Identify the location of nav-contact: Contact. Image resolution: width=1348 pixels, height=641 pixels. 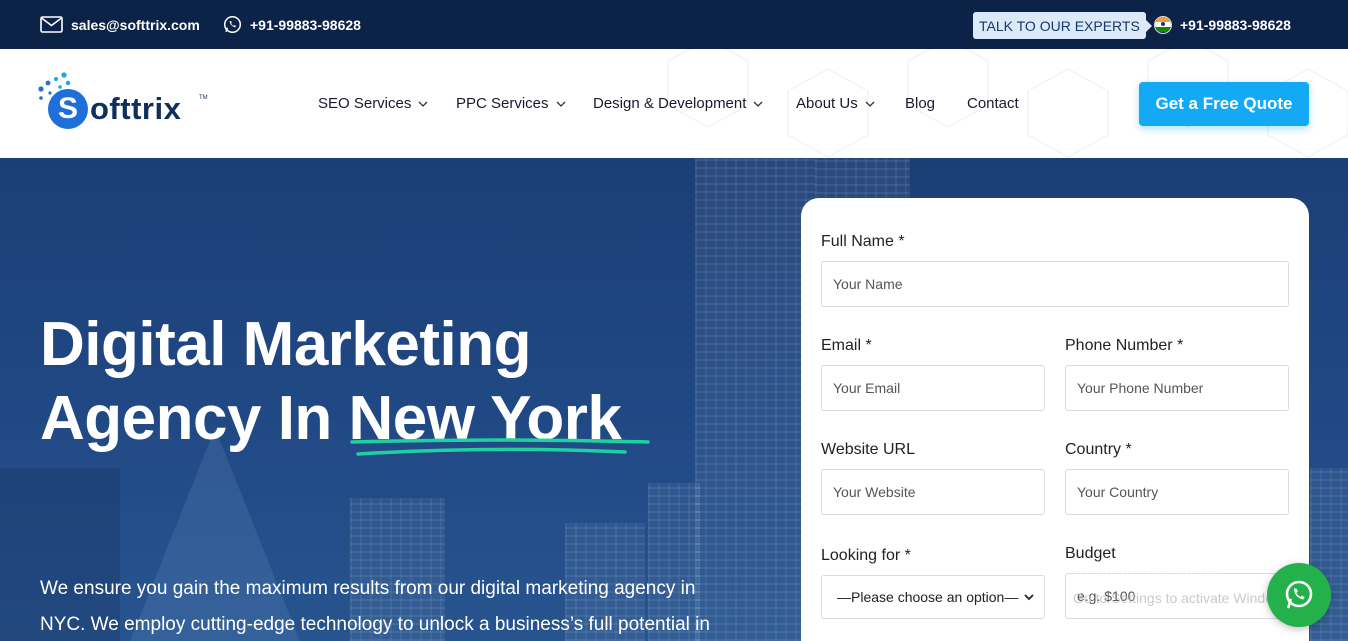
(993, 103).